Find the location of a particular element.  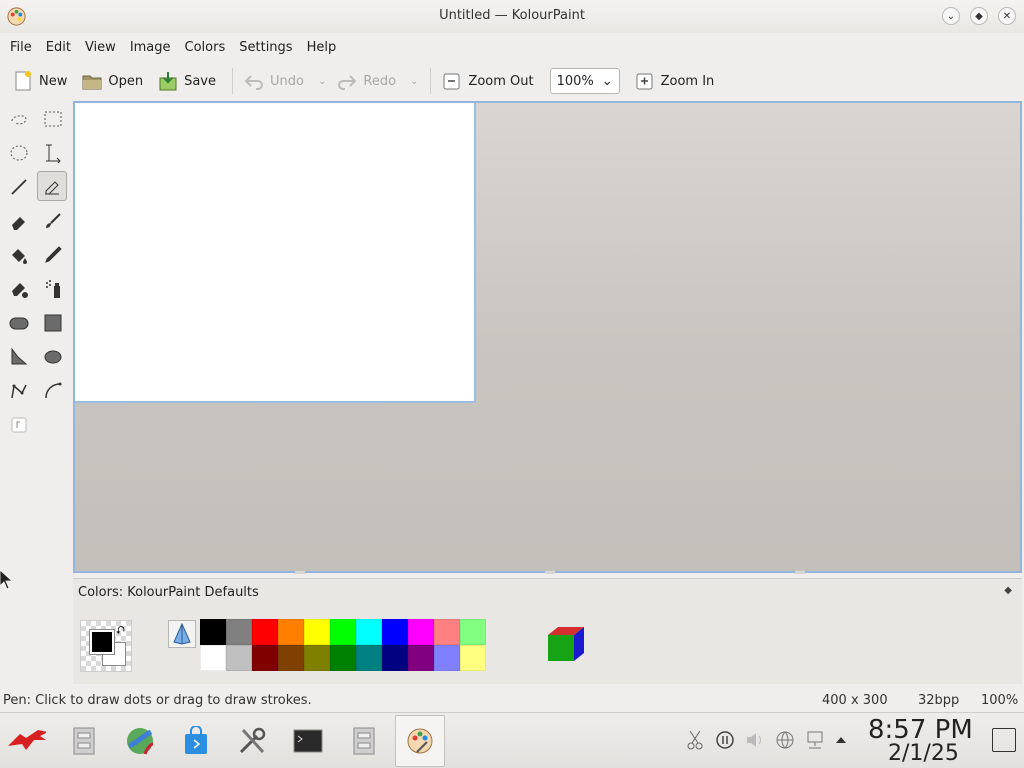

menu-image: Image is located at coordinates (150, 47).